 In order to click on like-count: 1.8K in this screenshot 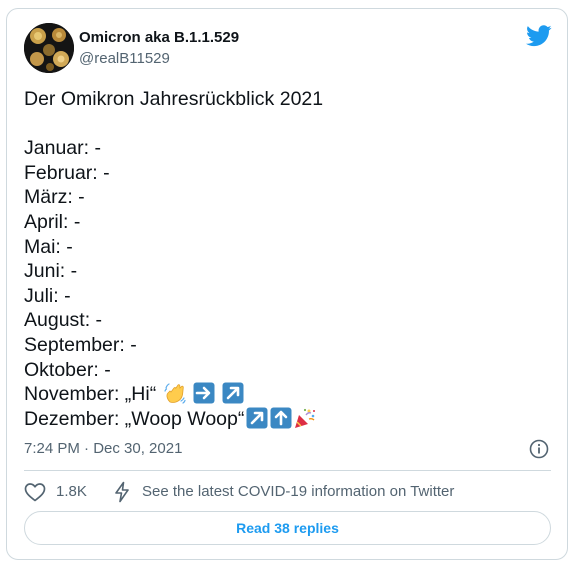, I will do `click(71, 491)`.